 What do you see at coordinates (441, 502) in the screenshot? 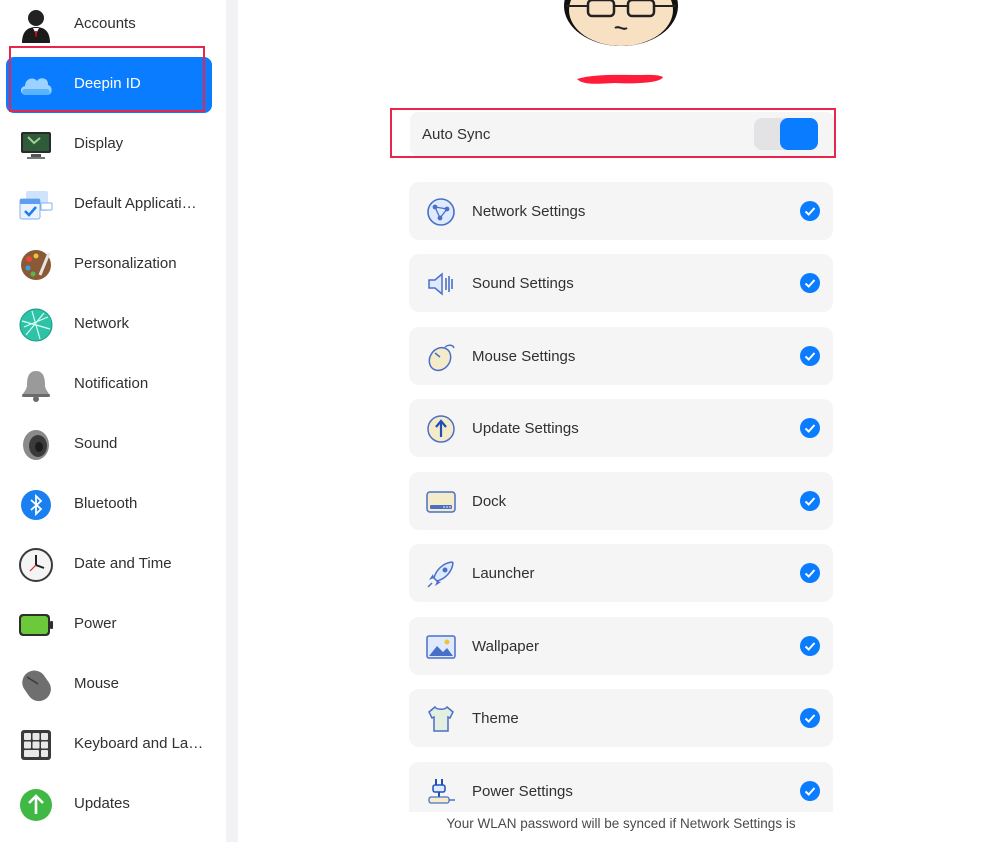
I see `dock-icon` at bounding box center [441, 502].